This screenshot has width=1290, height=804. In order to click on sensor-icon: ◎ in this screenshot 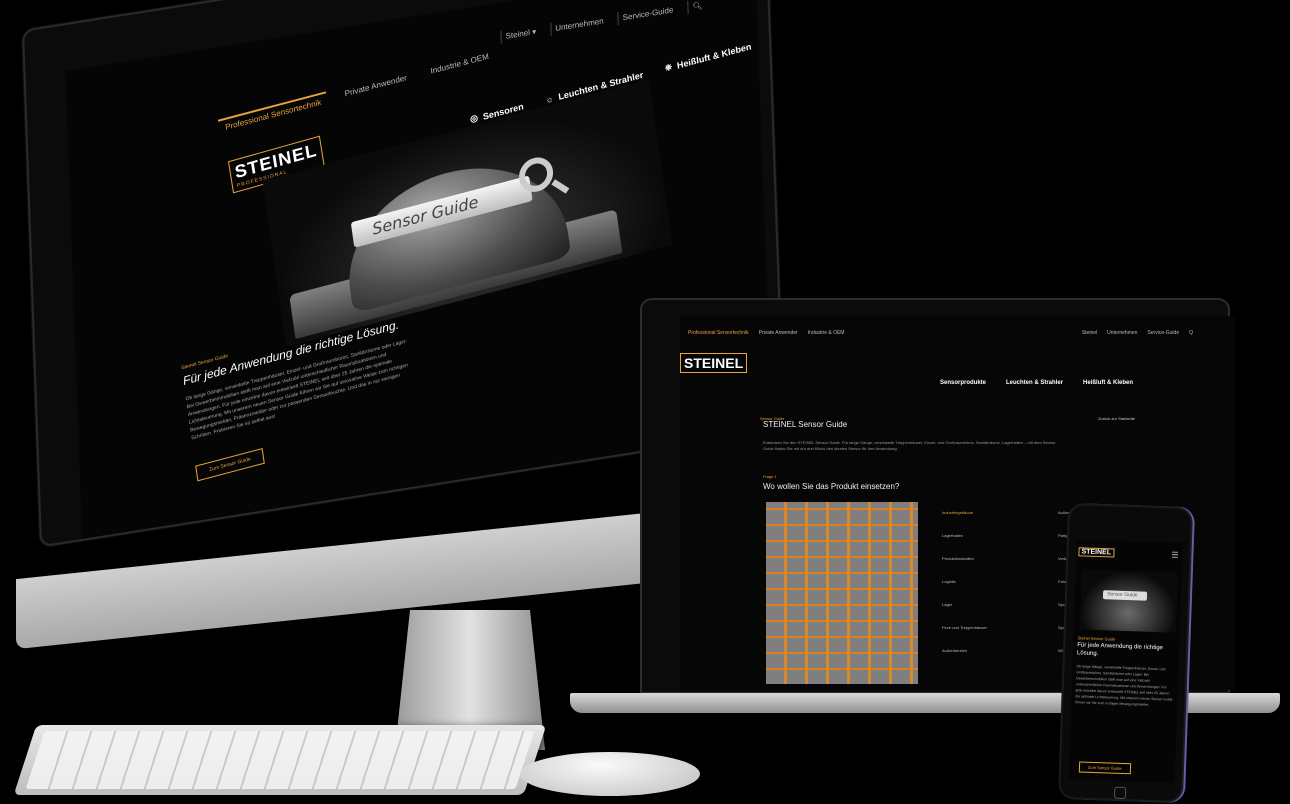, I will do `click(474, 118)`.